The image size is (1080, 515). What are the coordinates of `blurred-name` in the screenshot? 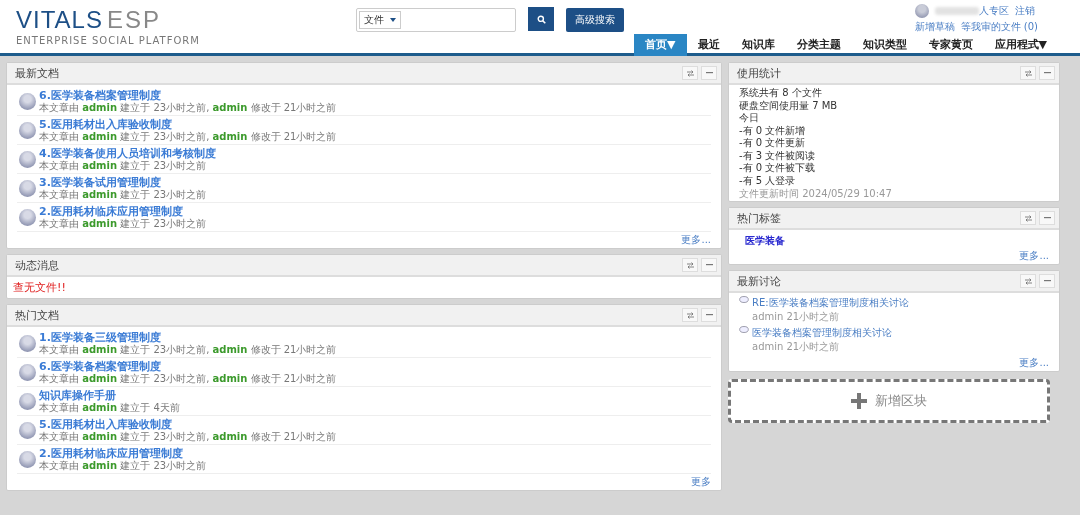 It's located at (956, 11).